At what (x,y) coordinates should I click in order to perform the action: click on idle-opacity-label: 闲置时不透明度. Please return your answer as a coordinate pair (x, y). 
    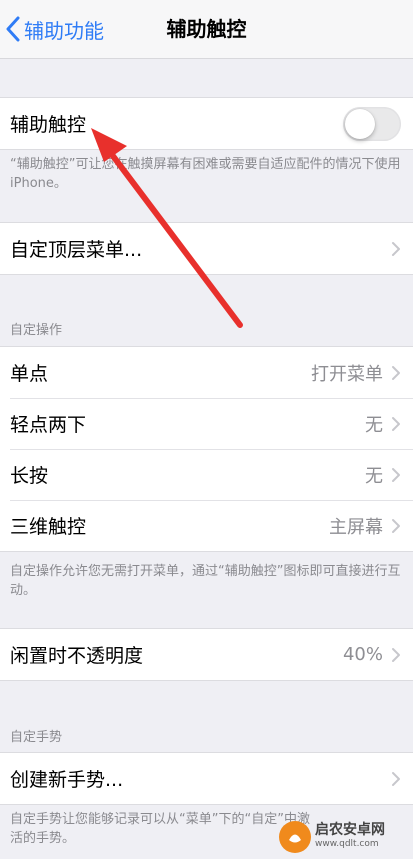
    Looking at the image, I should click on (77, 656).